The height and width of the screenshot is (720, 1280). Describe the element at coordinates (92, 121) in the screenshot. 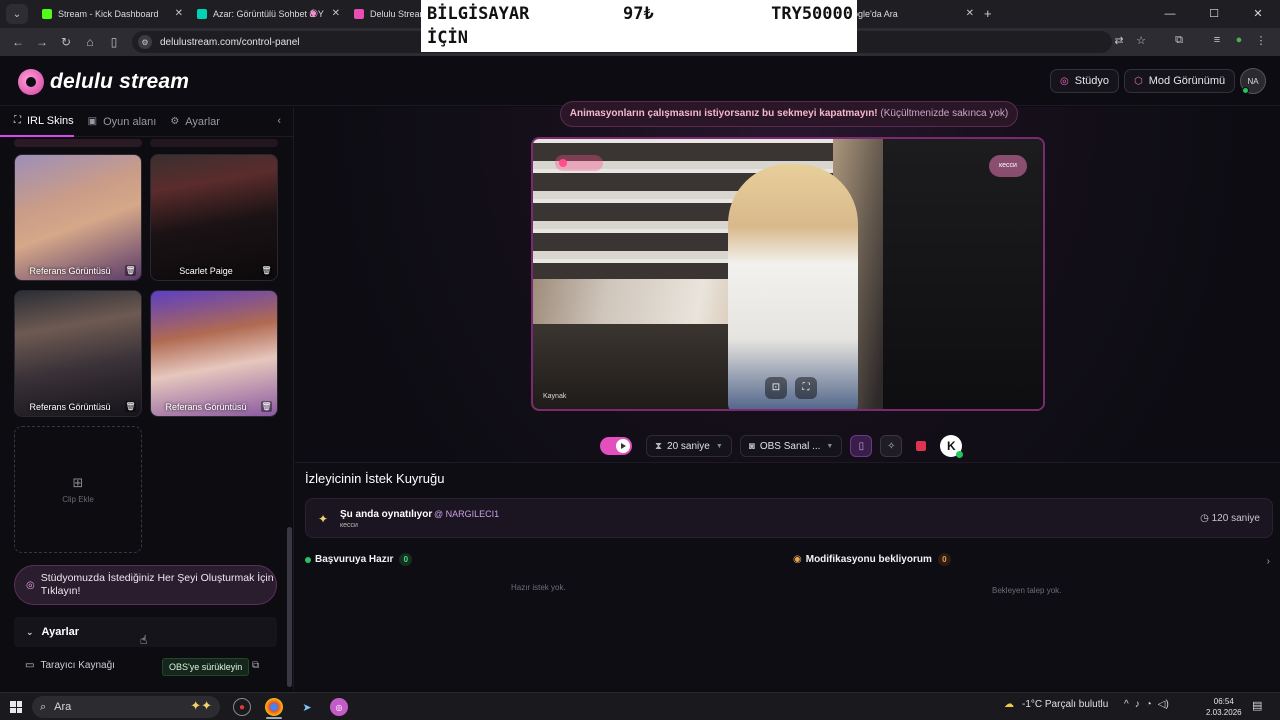

I see `gamepad-icon: ▣` at that location.